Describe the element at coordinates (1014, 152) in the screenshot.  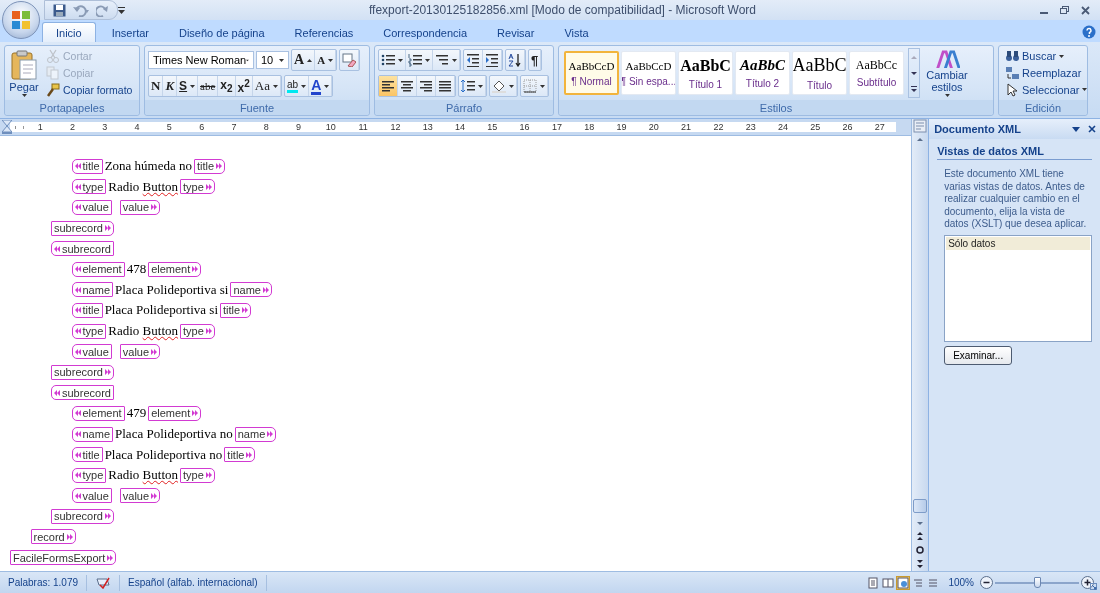
I see `pane-heading: Vistas de datos XML` at that location.